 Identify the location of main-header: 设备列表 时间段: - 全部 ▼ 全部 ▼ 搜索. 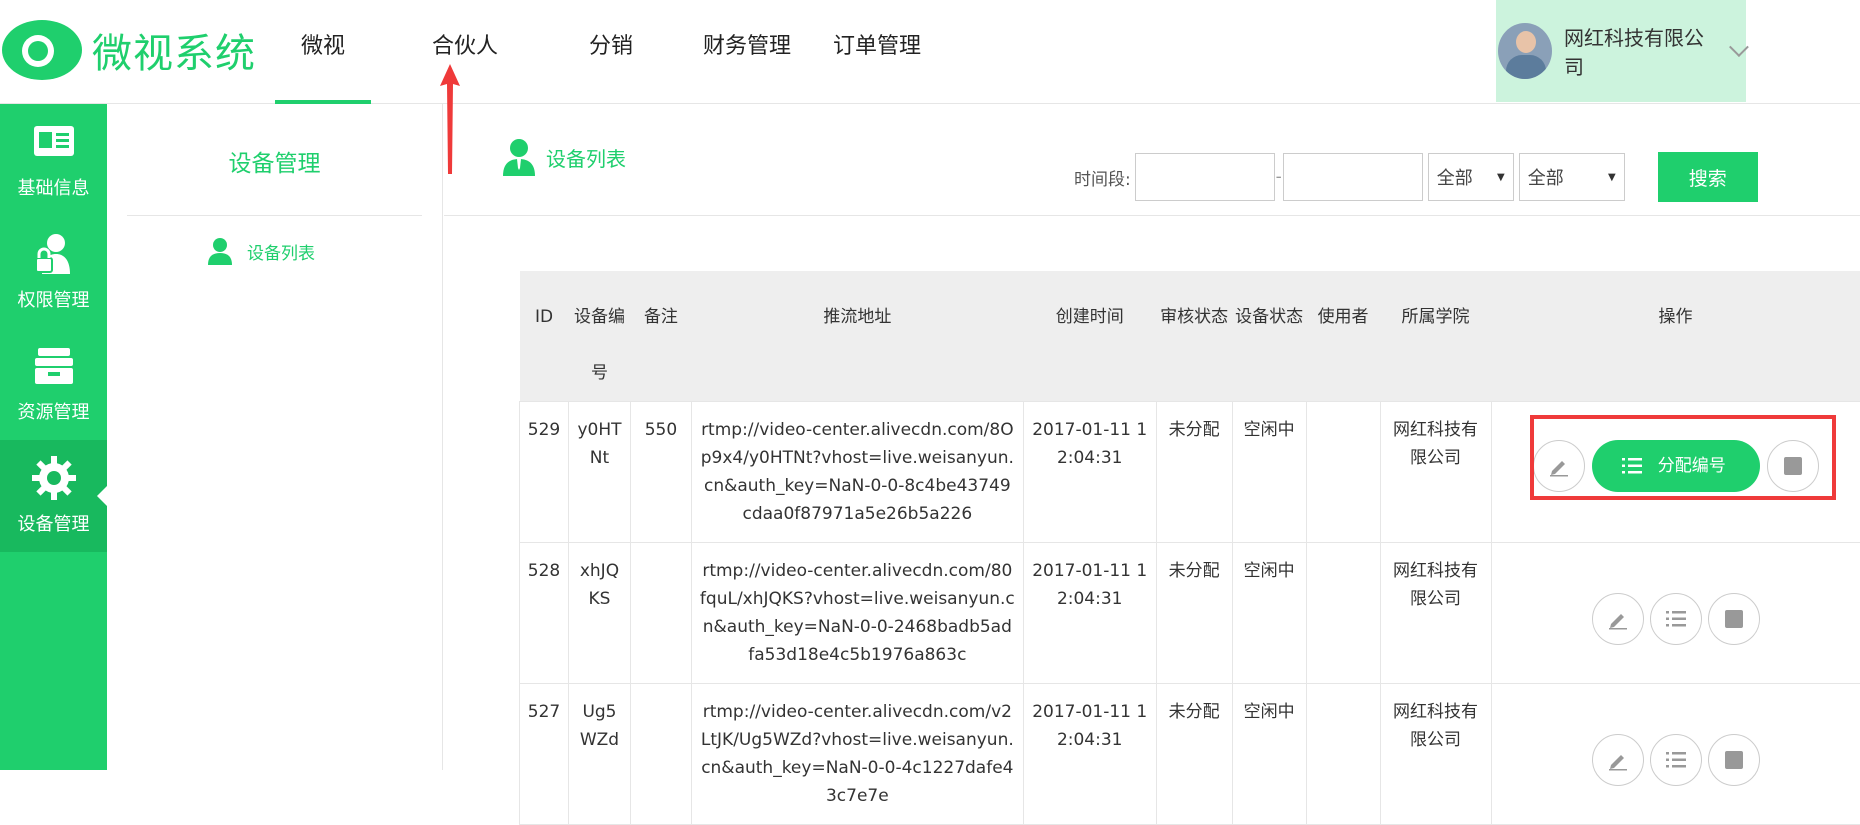
(1152, 160).